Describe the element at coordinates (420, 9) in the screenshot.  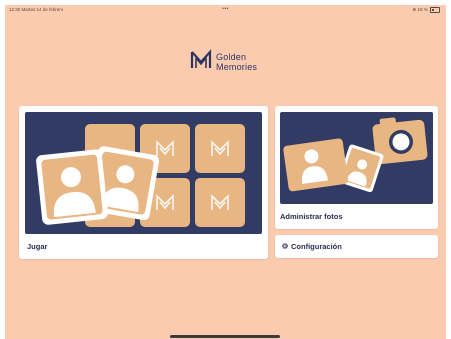
I see `battery-text: ⋒ 18 %` at that location.